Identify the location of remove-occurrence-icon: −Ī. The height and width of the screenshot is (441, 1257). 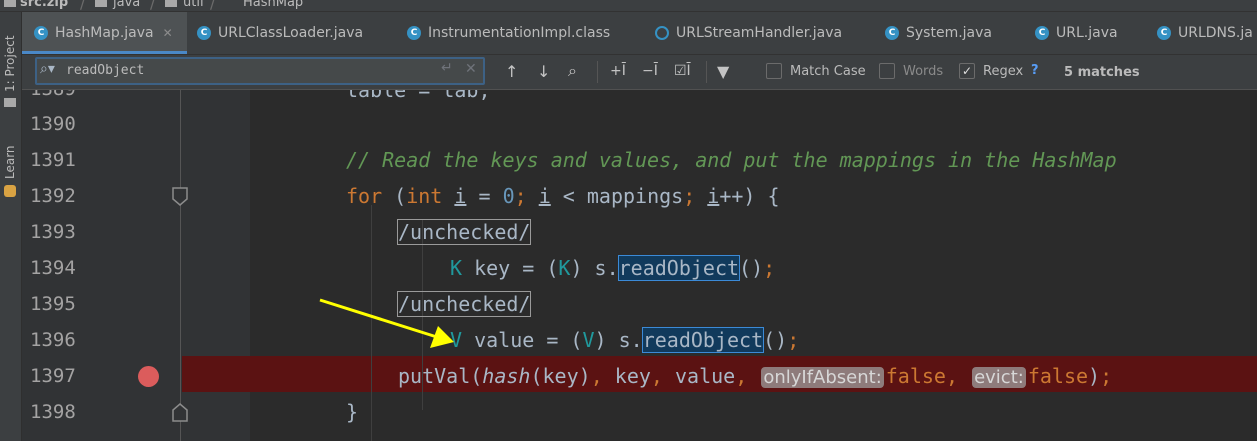
(650, 71).